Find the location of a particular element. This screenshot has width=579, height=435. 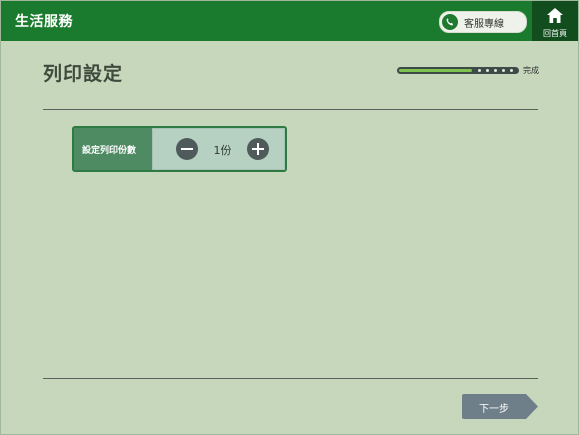

phone-icon is located at coordinates (450, 22).